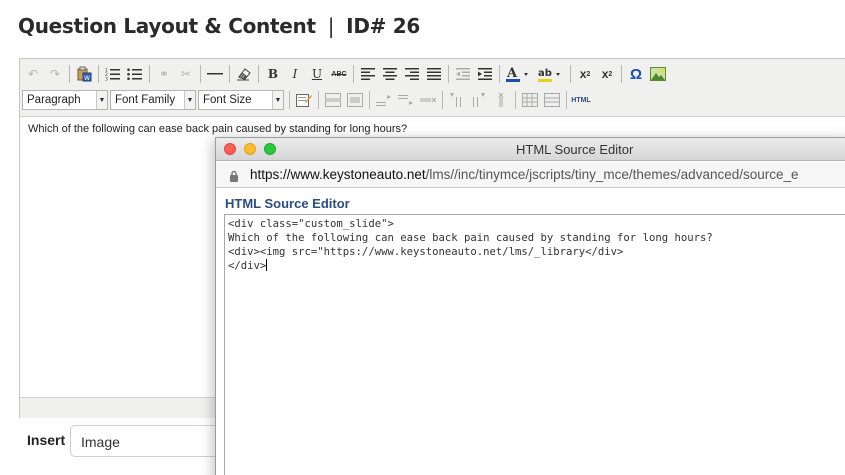 The height and width of the screenshot is (475, 845). I want to click on highlight-color-icon: ab, so click(551, 74).